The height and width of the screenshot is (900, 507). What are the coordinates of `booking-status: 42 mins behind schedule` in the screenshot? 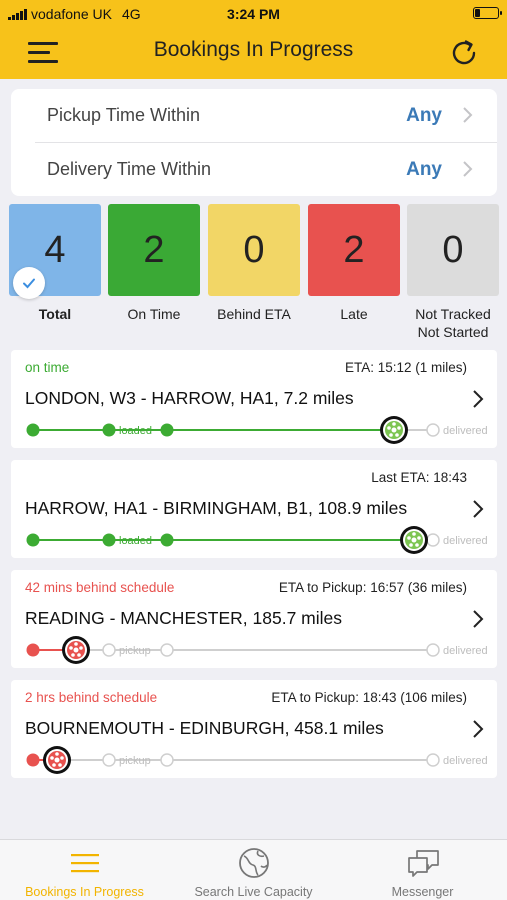 It's located at (100, 587).